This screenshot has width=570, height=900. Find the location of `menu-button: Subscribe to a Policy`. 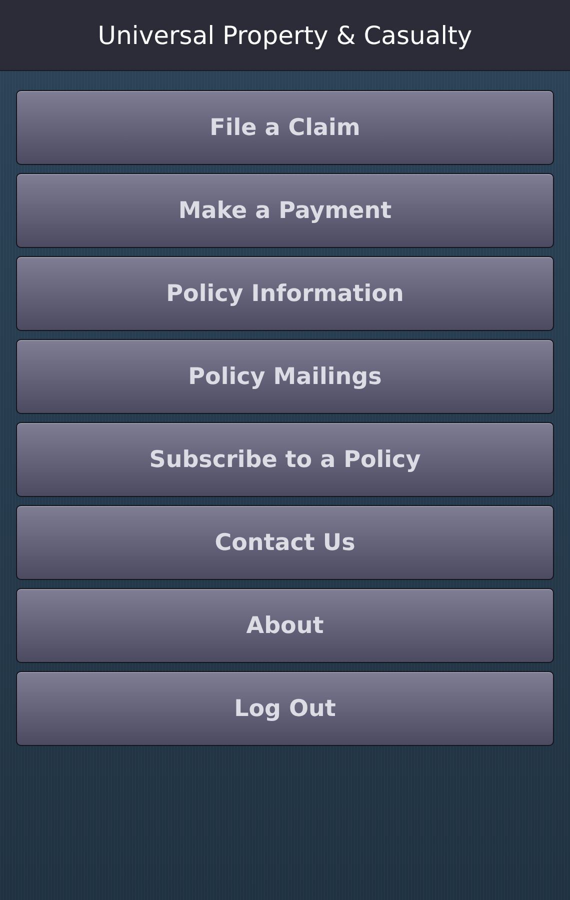

menu-button: Subscribe to a Policy is located at coordinates (285, 459).